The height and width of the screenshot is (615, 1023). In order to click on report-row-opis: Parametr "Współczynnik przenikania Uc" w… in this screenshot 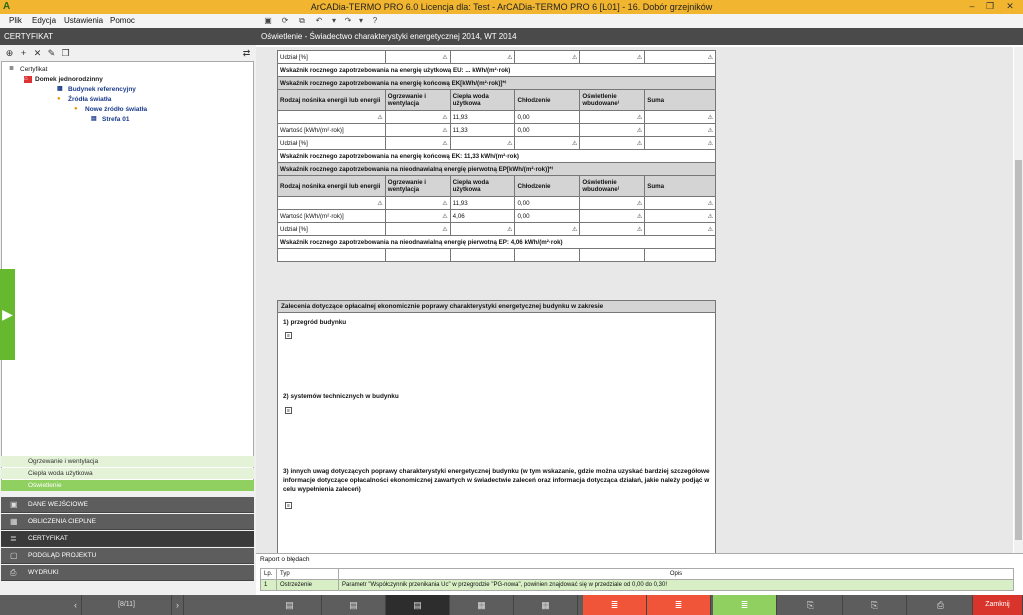, I will do `click(676, 585)`.